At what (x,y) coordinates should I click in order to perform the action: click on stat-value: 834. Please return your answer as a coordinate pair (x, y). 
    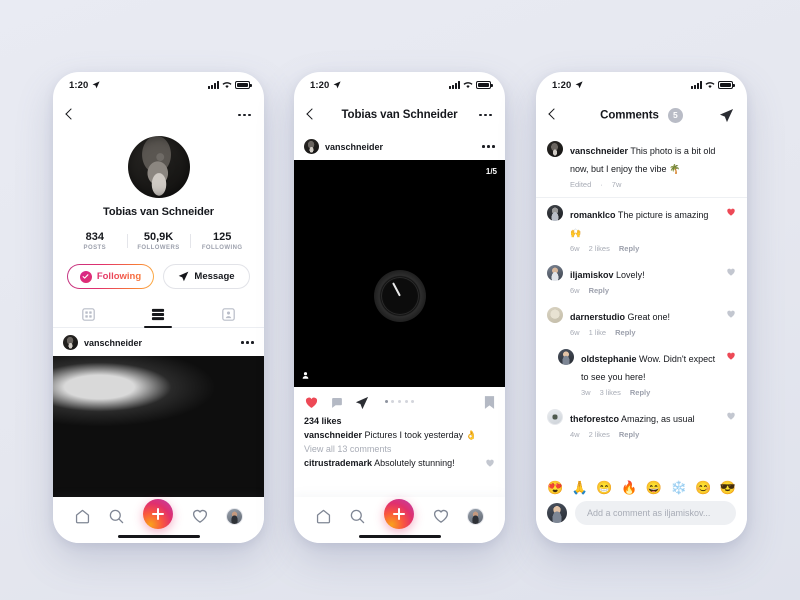
    Looking at the image, I should click on (95, 237).